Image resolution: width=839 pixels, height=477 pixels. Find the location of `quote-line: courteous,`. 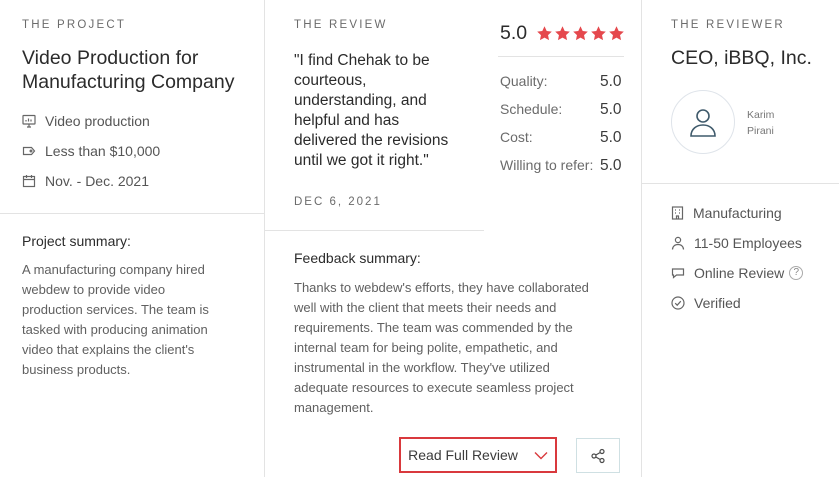

quote-line: courteous, is located at coordinates (330, 80).